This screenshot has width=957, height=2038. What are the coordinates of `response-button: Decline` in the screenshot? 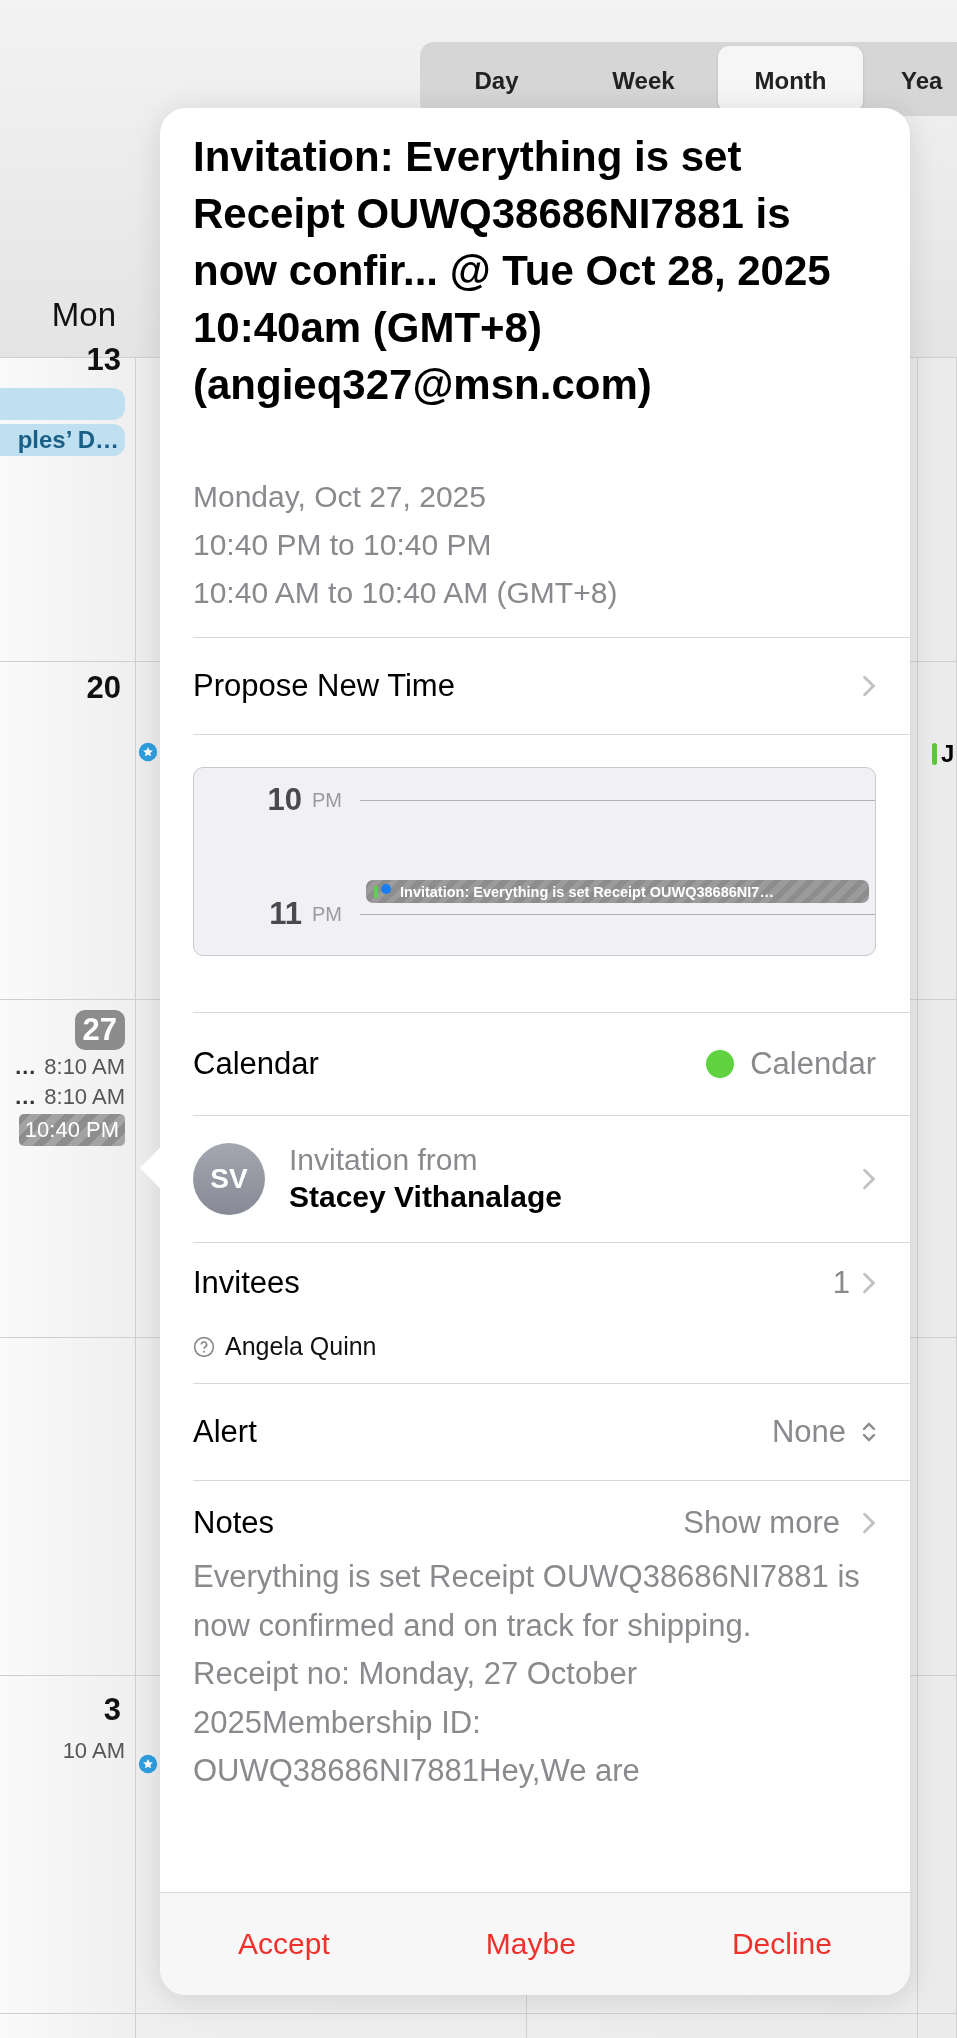 It's located at (781, 1944).